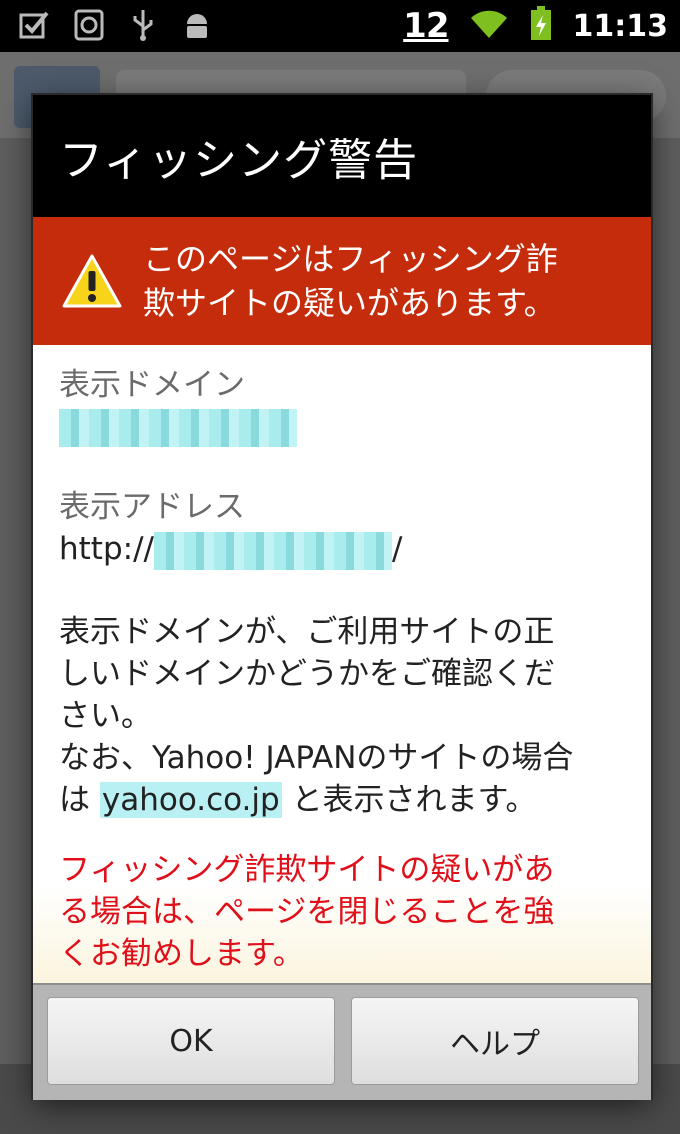 This screenshot has width=680, height=1134. I want to click on dialog-title-bar: フィッシング警告, so click(342, 156).